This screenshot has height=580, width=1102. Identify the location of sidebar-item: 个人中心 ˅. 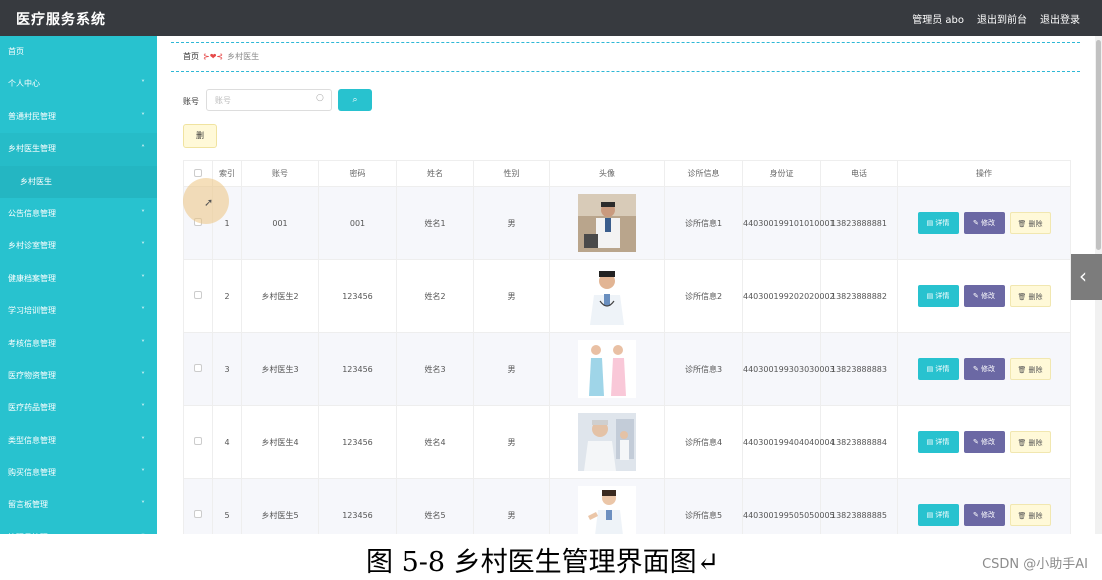
(78, 84).